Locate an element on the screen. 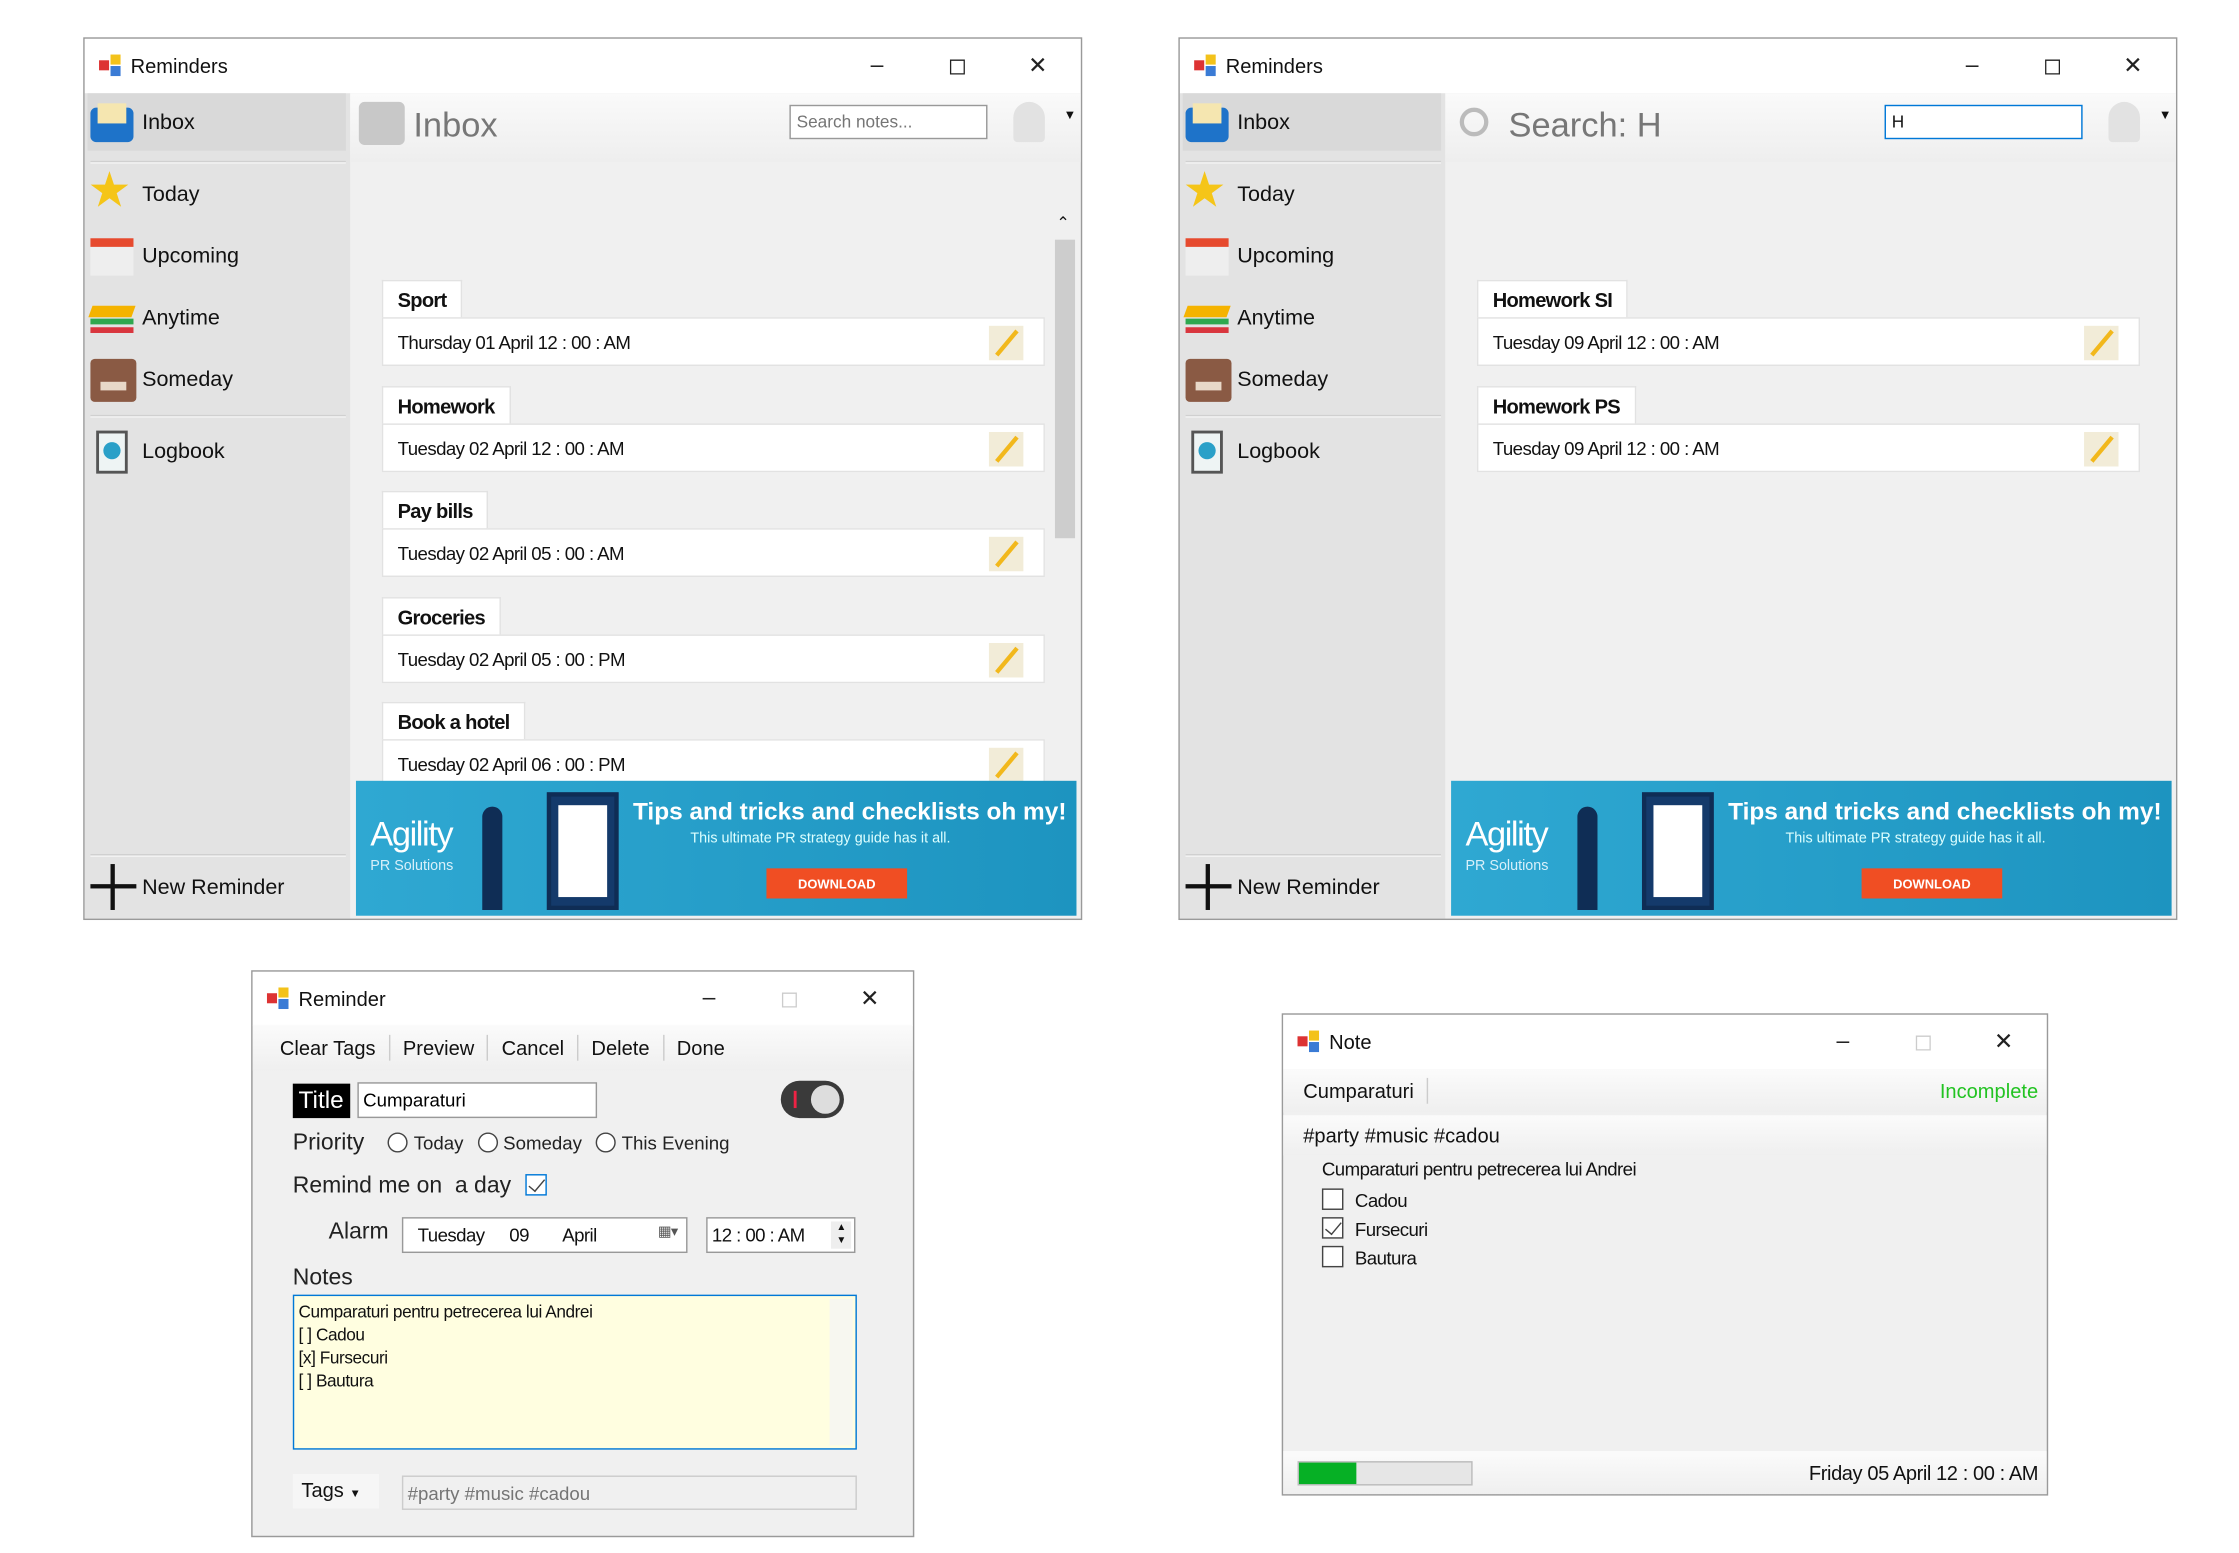 The image size is (2239, 1553). alarm-day: Tuesday is located at coordinates (451, 1235).